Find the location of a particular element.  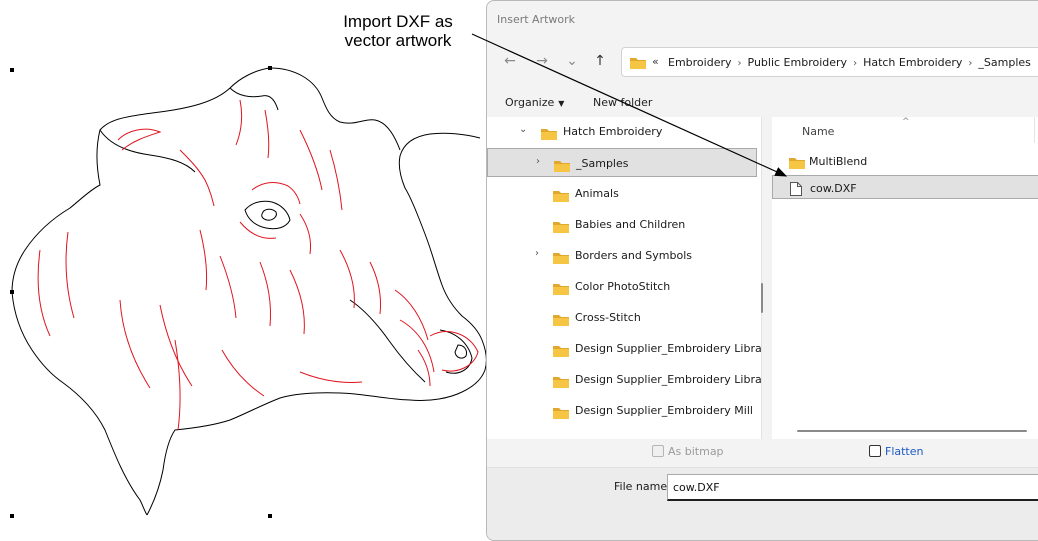

caret-down-icon: ▼ is located at coordinates (561, 103).